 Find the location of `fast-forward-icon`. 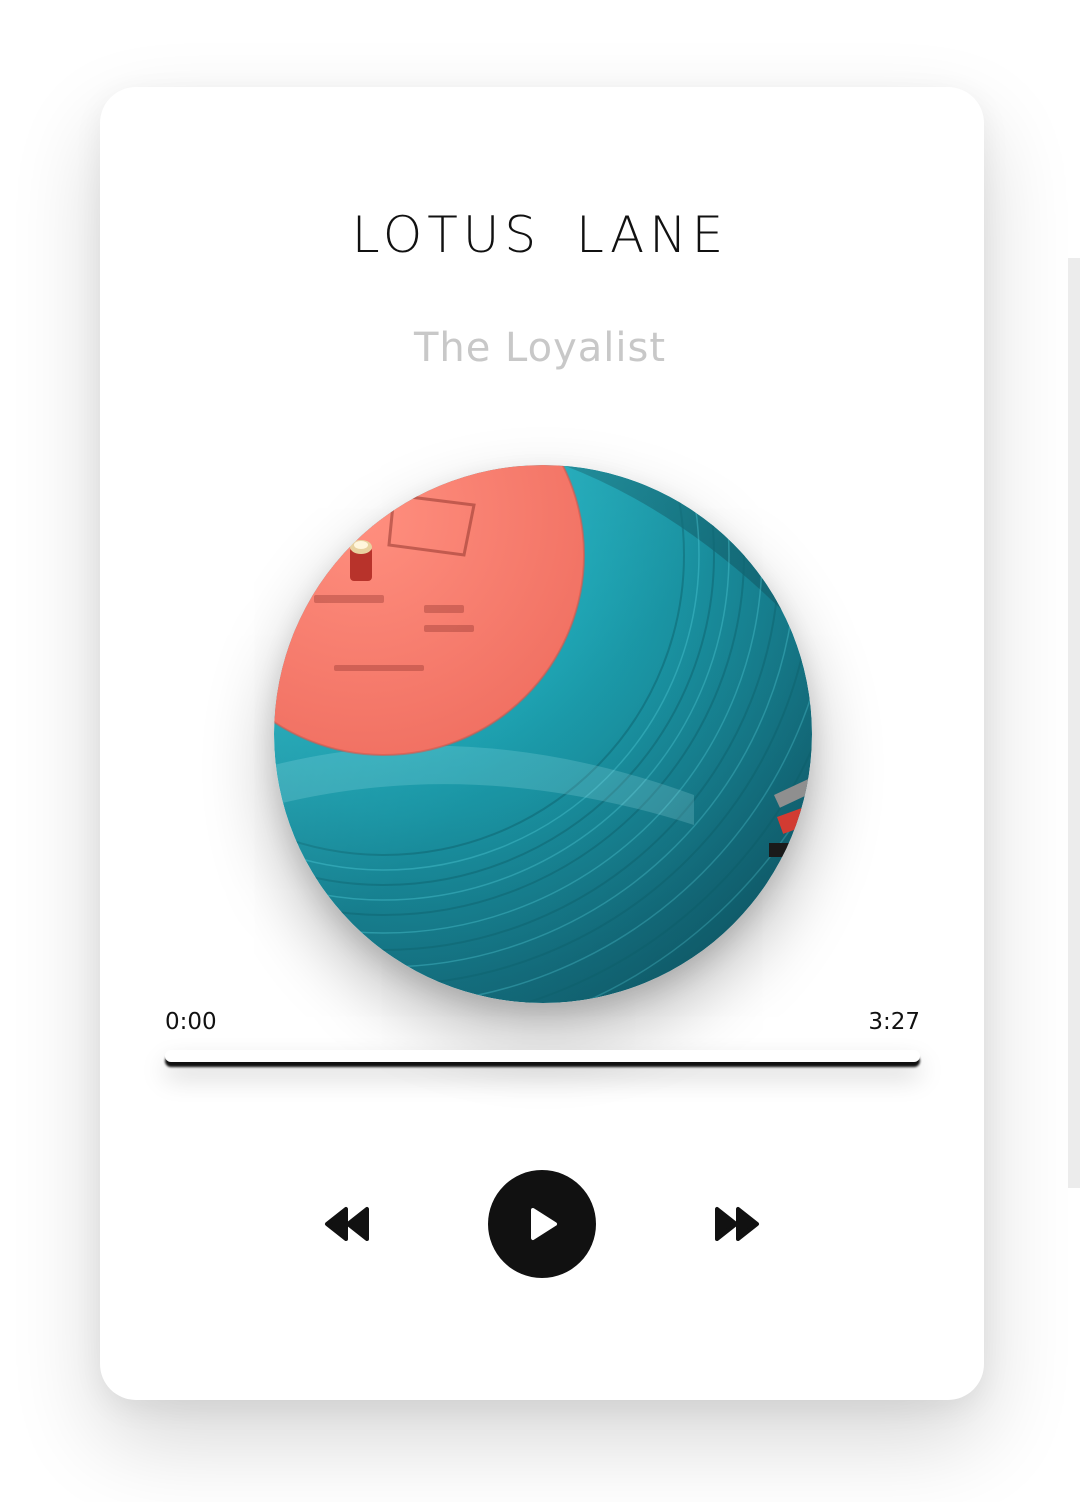

fast-forward-icon is located at coordinates (737, 1224).